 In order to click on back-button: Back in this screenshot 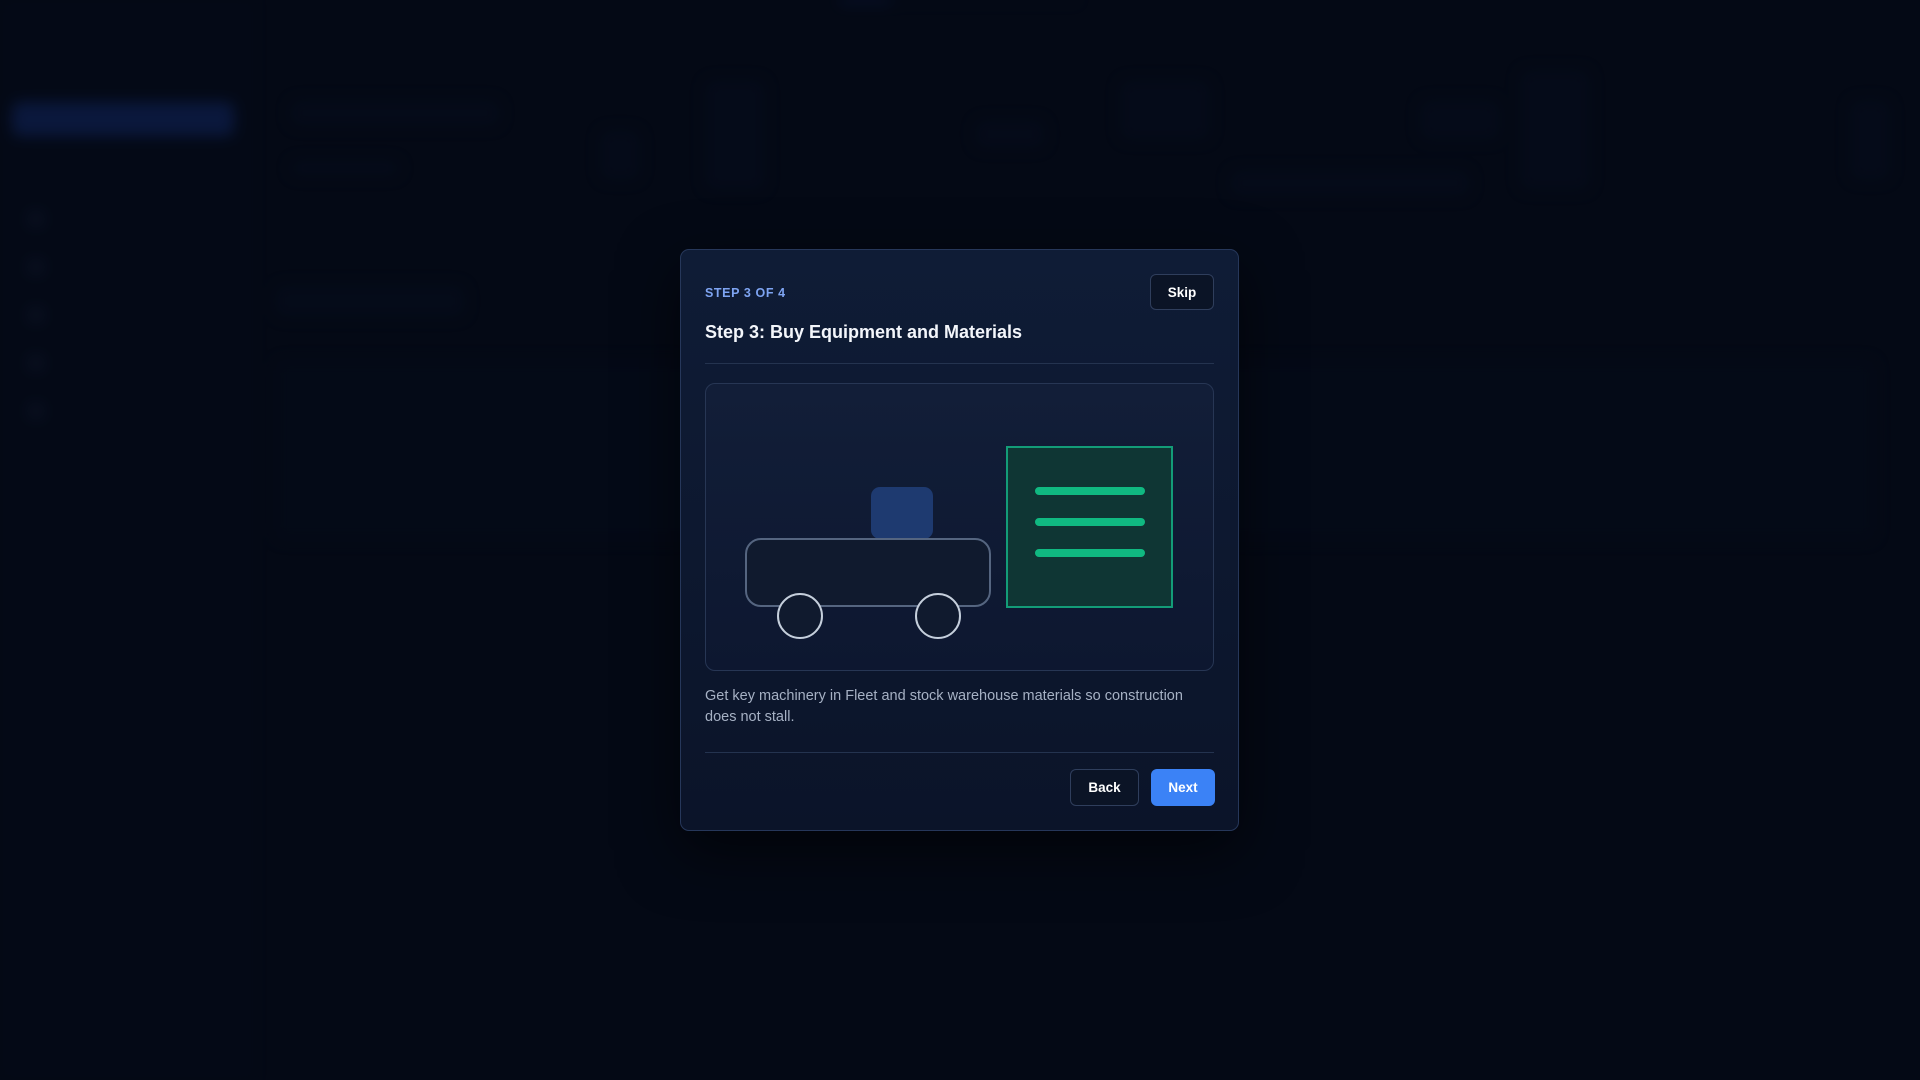, I will do `click(1104, 787)`.